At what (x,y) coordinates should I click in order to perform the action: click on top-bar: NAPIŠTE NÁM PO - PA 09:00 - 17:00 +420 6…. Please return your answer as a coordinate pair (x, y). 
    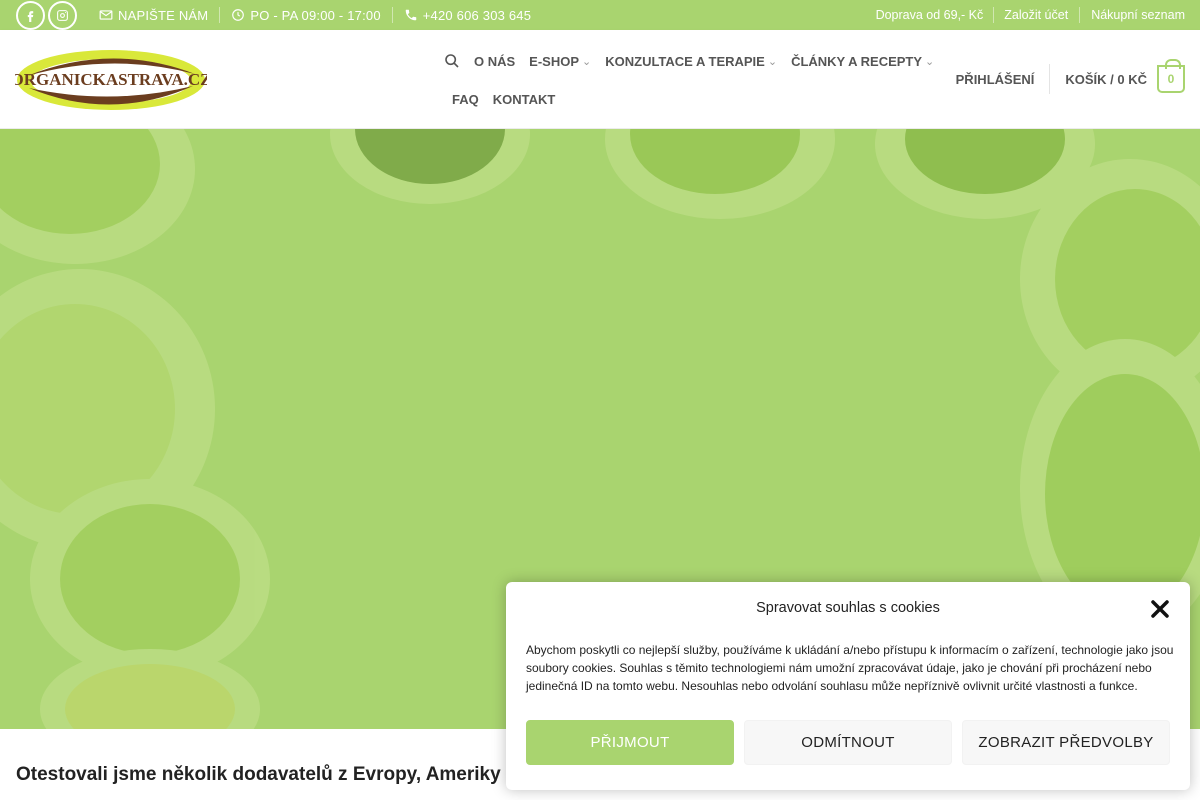
    Looking at the image, I should click on (600, 15).